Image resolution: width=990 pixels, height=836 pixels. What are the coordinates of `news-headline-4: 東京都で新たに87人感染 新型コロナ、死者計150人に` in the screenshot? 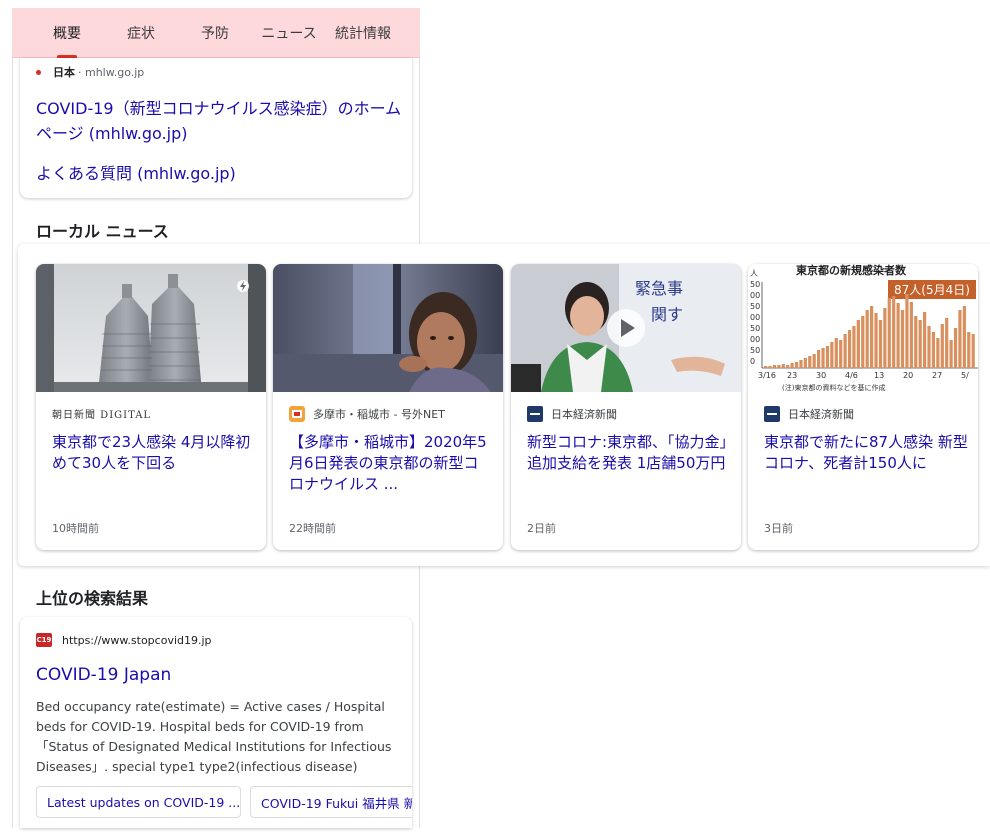 It's located at (866, 453).